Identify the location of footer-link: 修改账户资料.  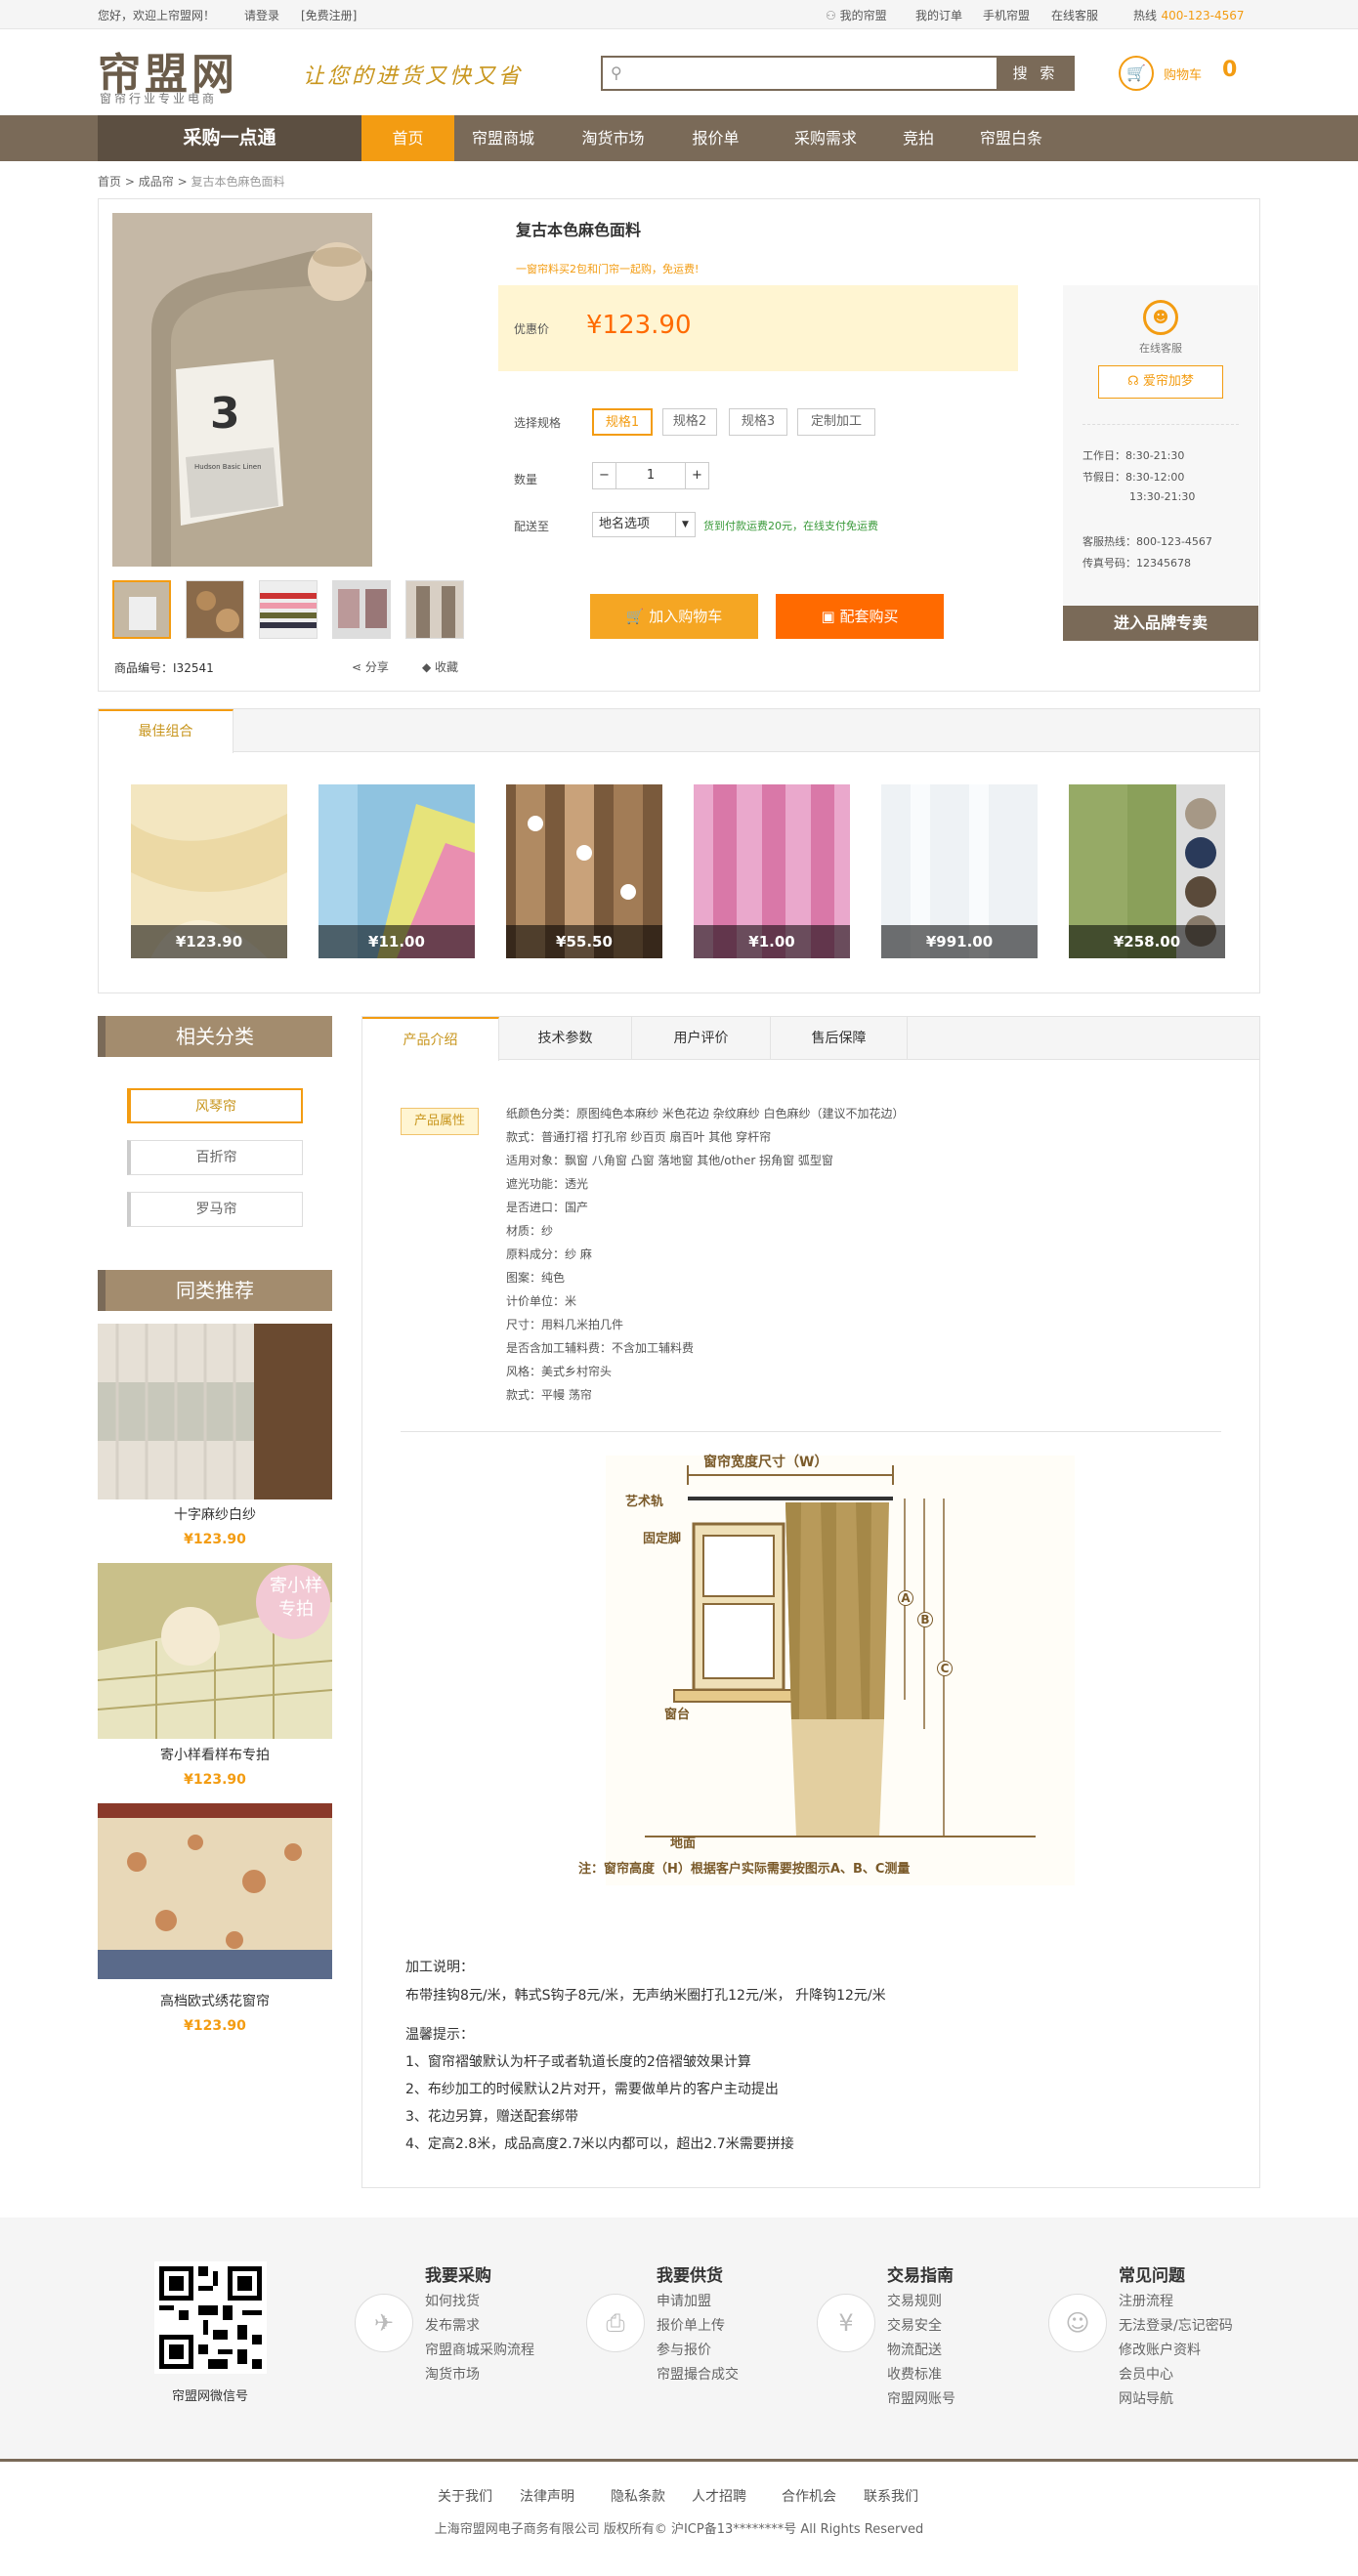
(1160, 2349).